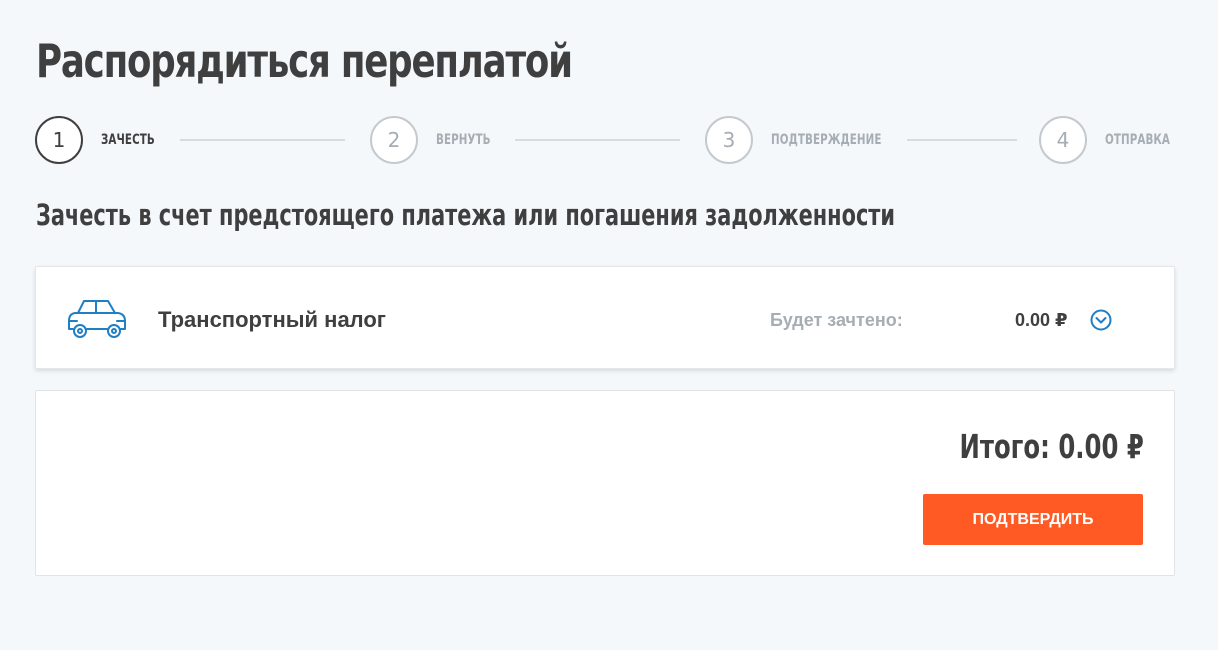  I want to click on step-number: 2, so click(394, 140).